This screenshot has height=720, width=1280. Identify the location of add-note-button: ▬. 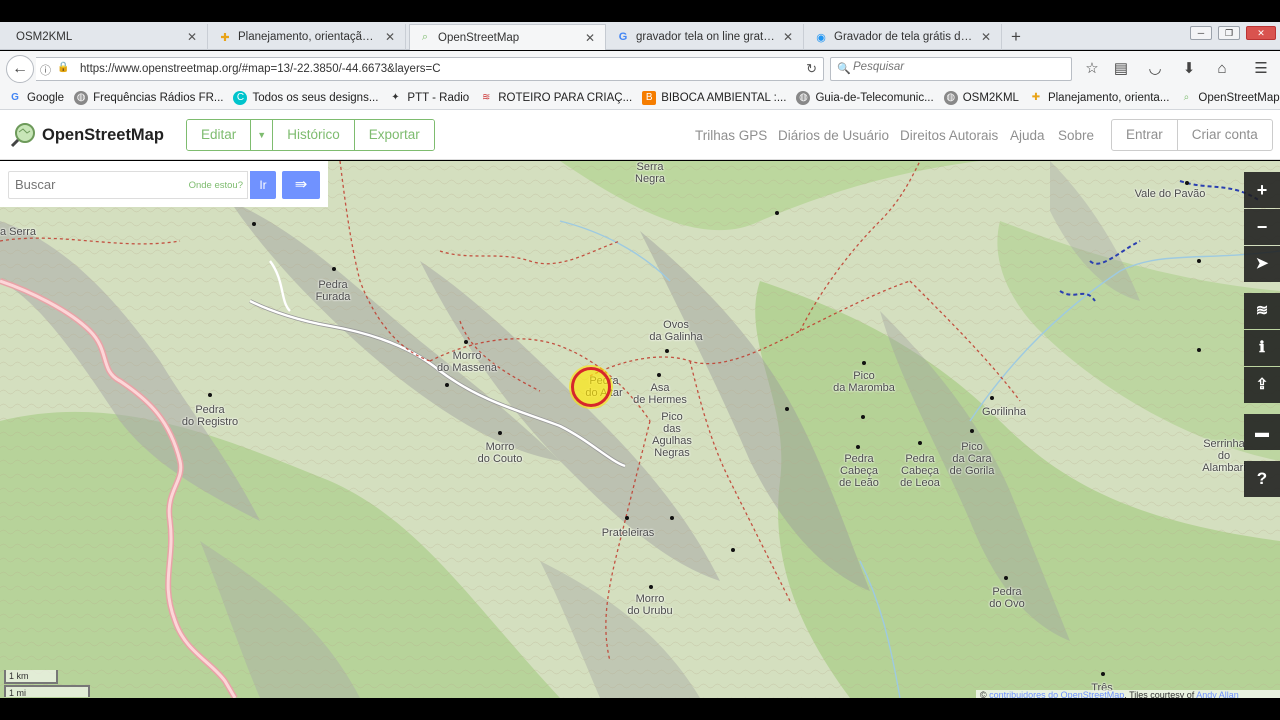
(1262, 432).